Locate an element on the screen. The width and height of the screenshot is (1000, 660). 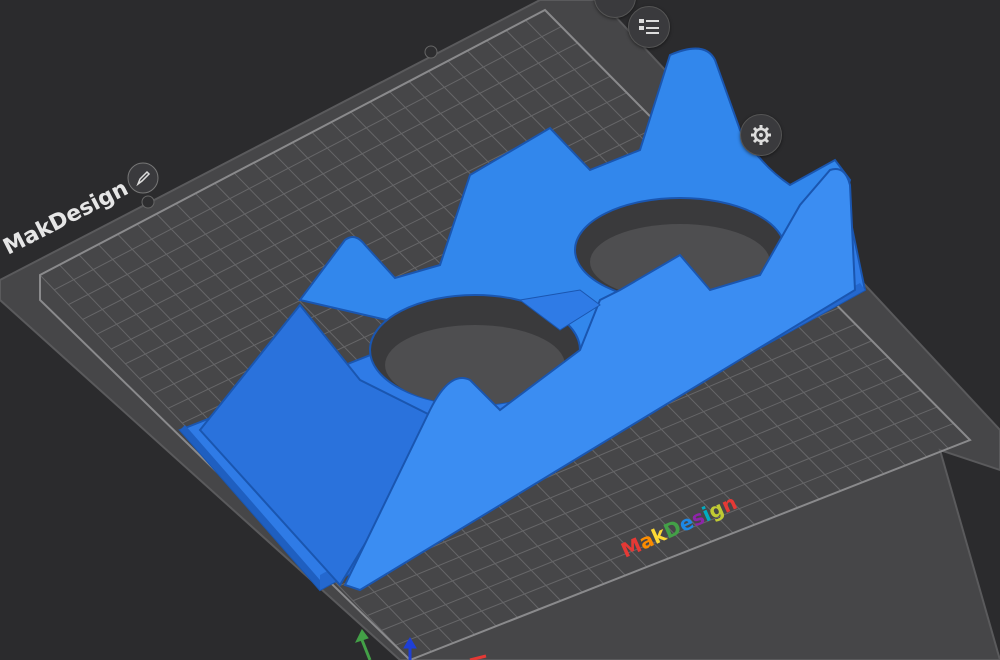
edit-plate-name-button is located at coordinates (143, 178).